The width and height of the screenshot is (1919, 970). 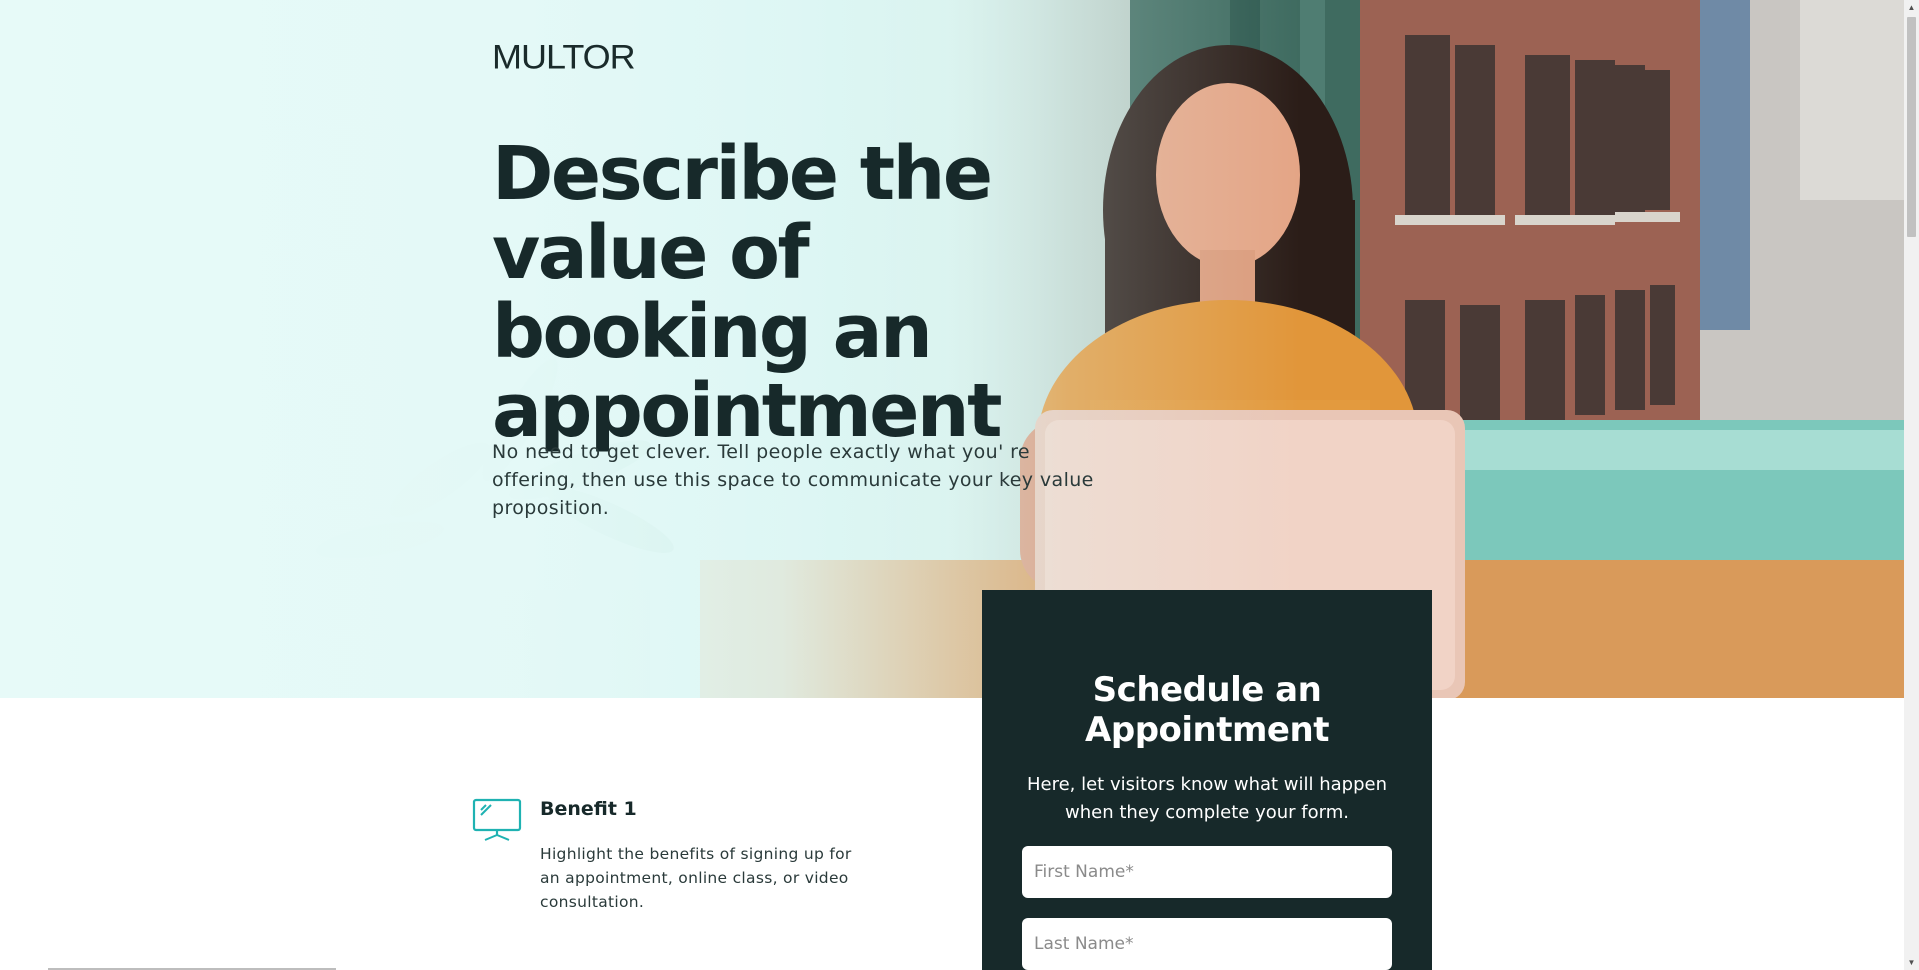 I want to click on monitor-icon, so click(x=497, y=819).